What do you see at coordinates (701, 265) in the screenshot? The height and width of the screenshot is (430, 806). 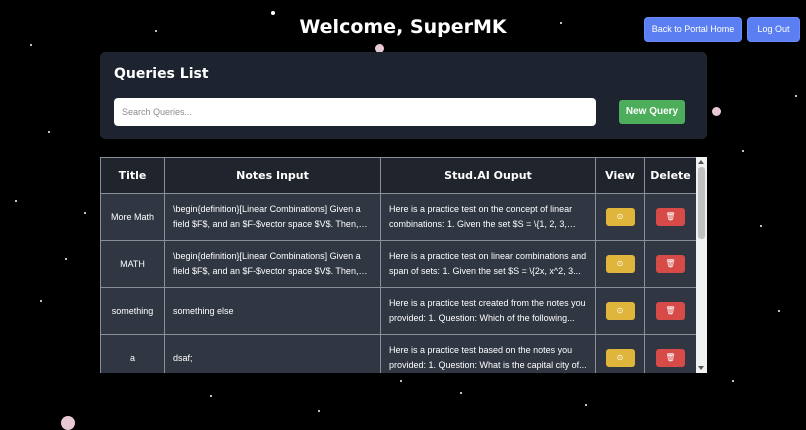 I see `table-scrollbar` at bounding box center [701, 265].